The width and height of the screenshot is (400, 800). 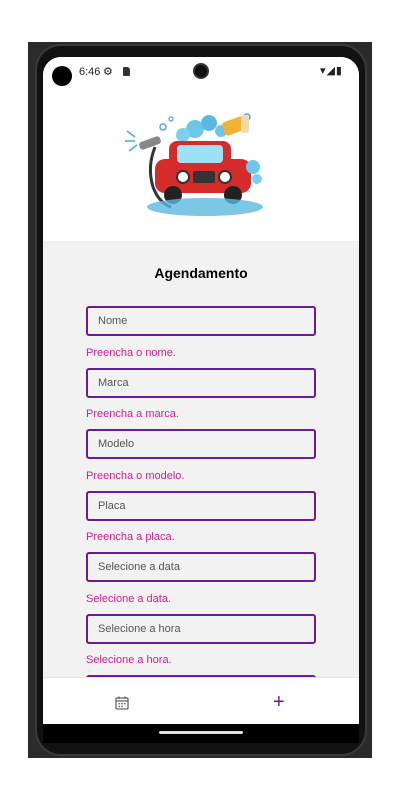 I want to click on brand-field-placeholder: Marca, so click(x=113, y=383).